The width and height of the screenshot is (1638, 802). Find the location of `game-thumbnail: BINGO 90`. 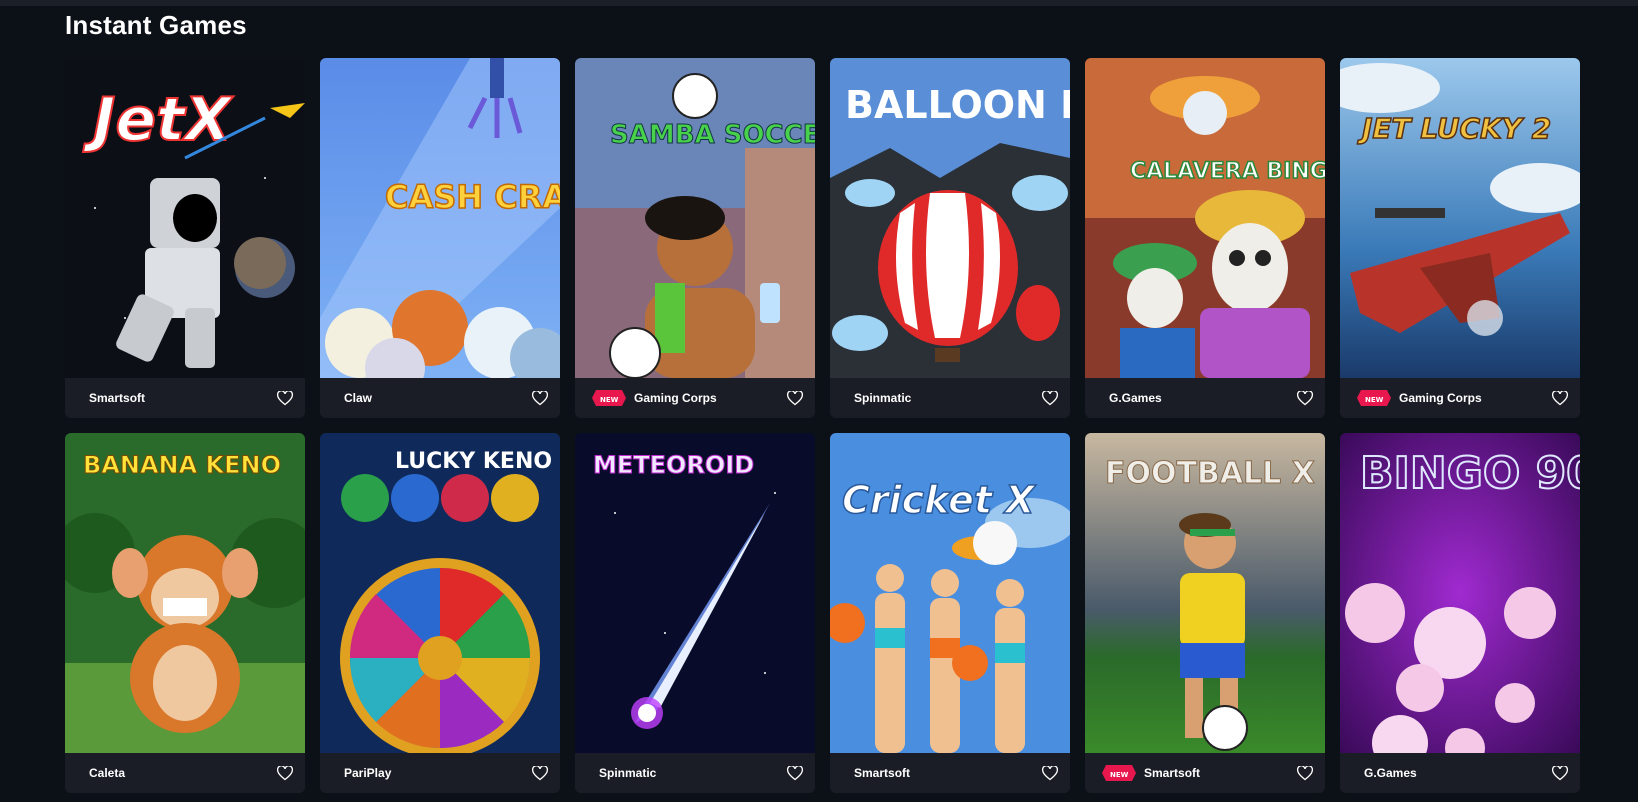

game-thumbnail: BINGO 90 is located at coordinates (1460, 593).